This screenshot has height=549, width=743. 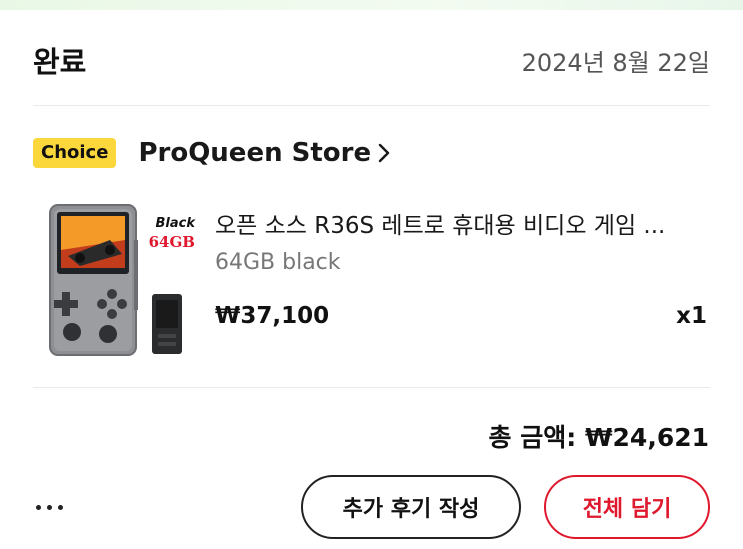 I want to click on order-header: 완료 2024년 8월 22일, so click(x=371, y=60).